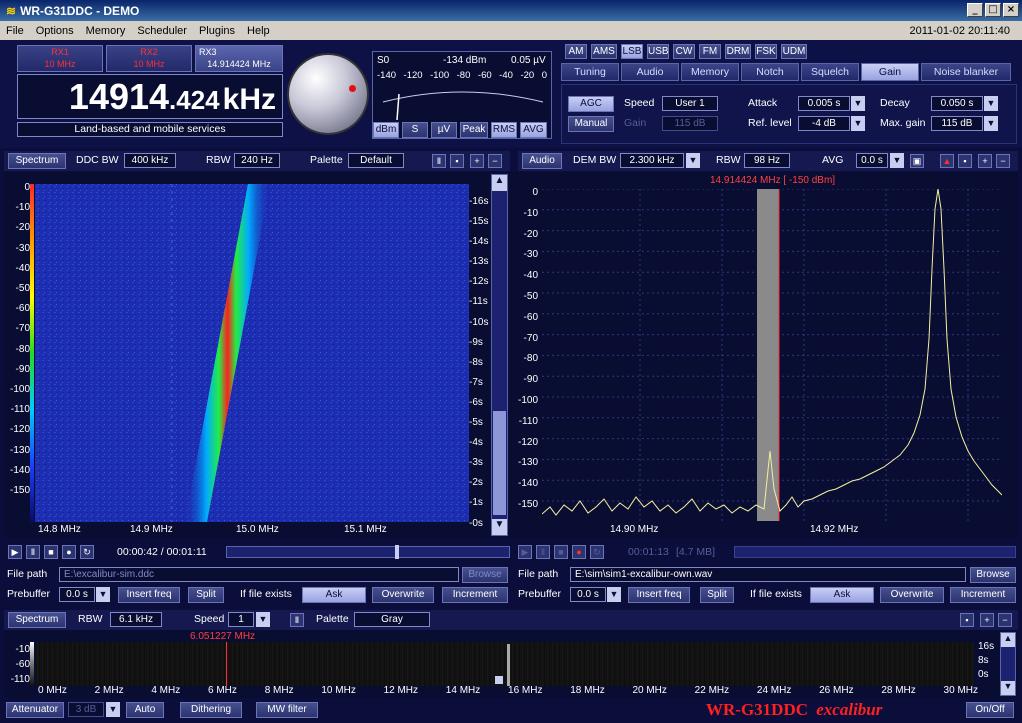 The height and width of the screenshot is (723, 1022). What do you see at coordinates (259, 574) in the screenshot?
I see `filepath-field: E:\excalibur-sim.ddc` at bounding box center [259, 574].